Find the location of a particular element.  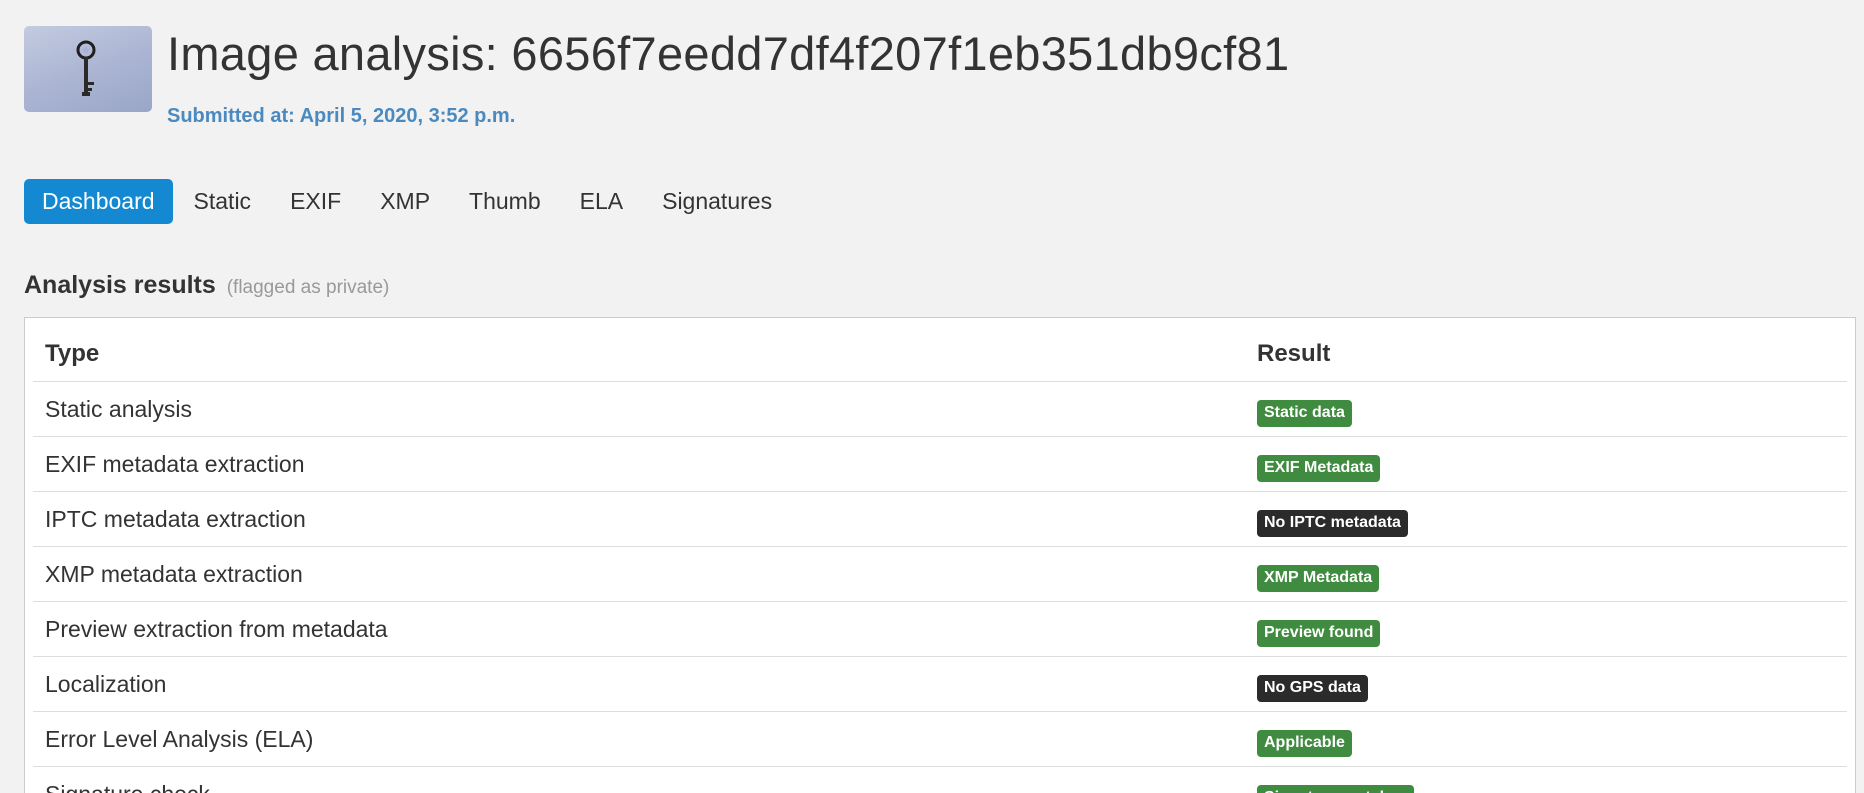

status-badge: No GPS data is located at coordinates (1312, 688).